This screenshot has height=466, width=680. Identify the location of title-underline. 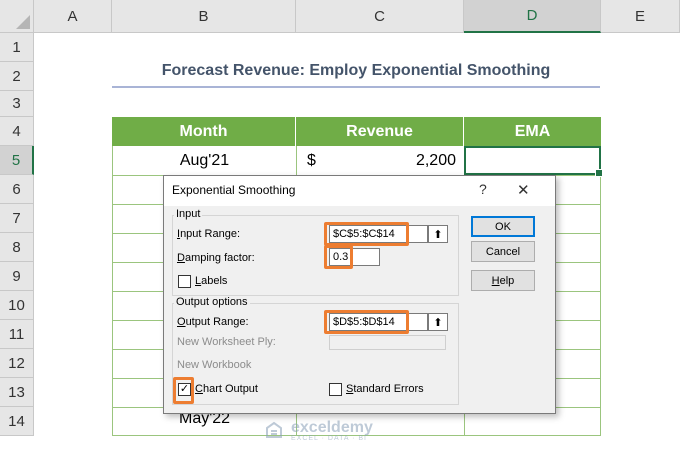
(356, 87).